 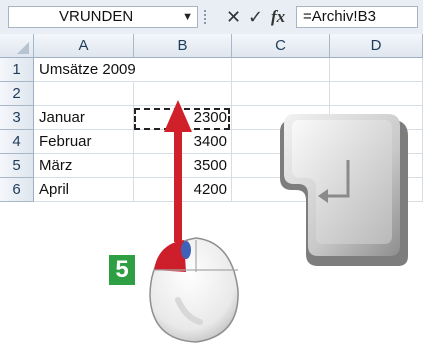 I want to click on cell-a1: Umsätze 2009, so click(x=85, y=70).